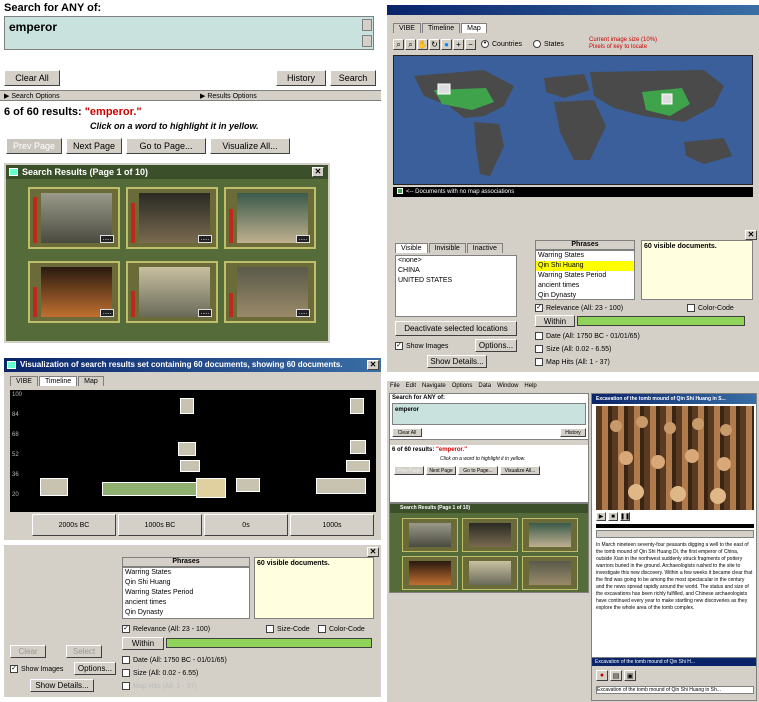  What do you see at coordinates (288, 629) in the screenshot?
I see `size-code-checkbox: Size-Code` at bounding box center [288, 629].